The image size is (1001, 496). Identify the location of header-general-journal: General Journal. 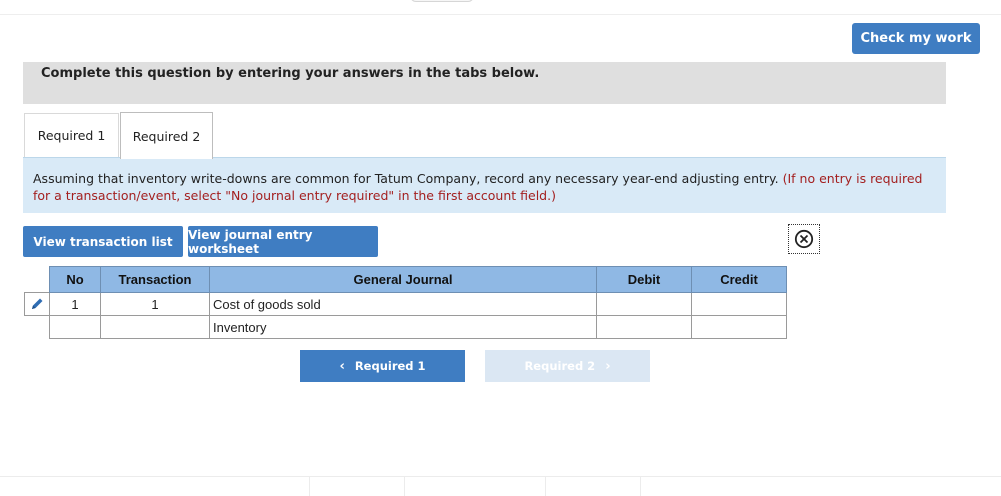
(403, 279).